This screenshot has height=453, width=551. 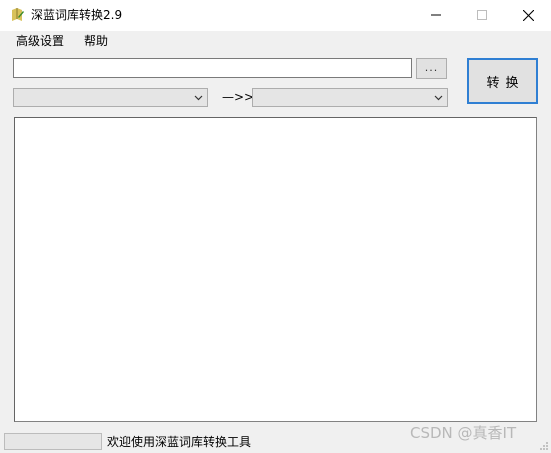 I want to click on conversion-arrow-label: —>>, so click(x=238, y=97).